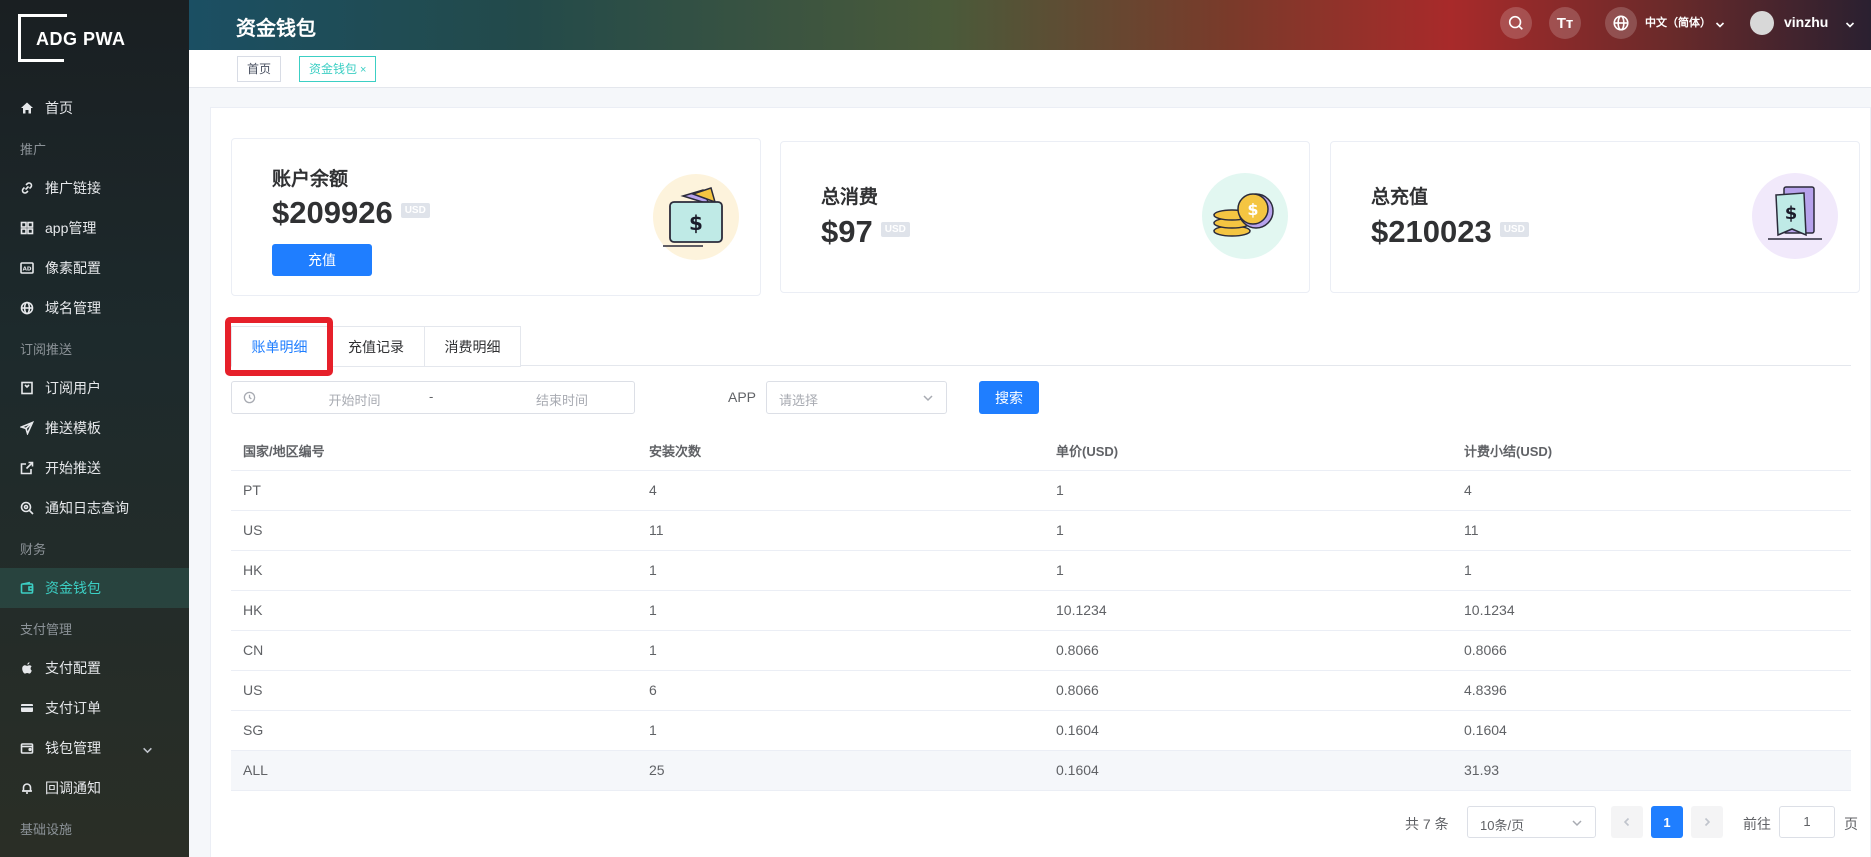 The height and width of the screenshot is (857, 1871). I want to click on sidebar-item-label: 通知日志查询, so click(87, 508).